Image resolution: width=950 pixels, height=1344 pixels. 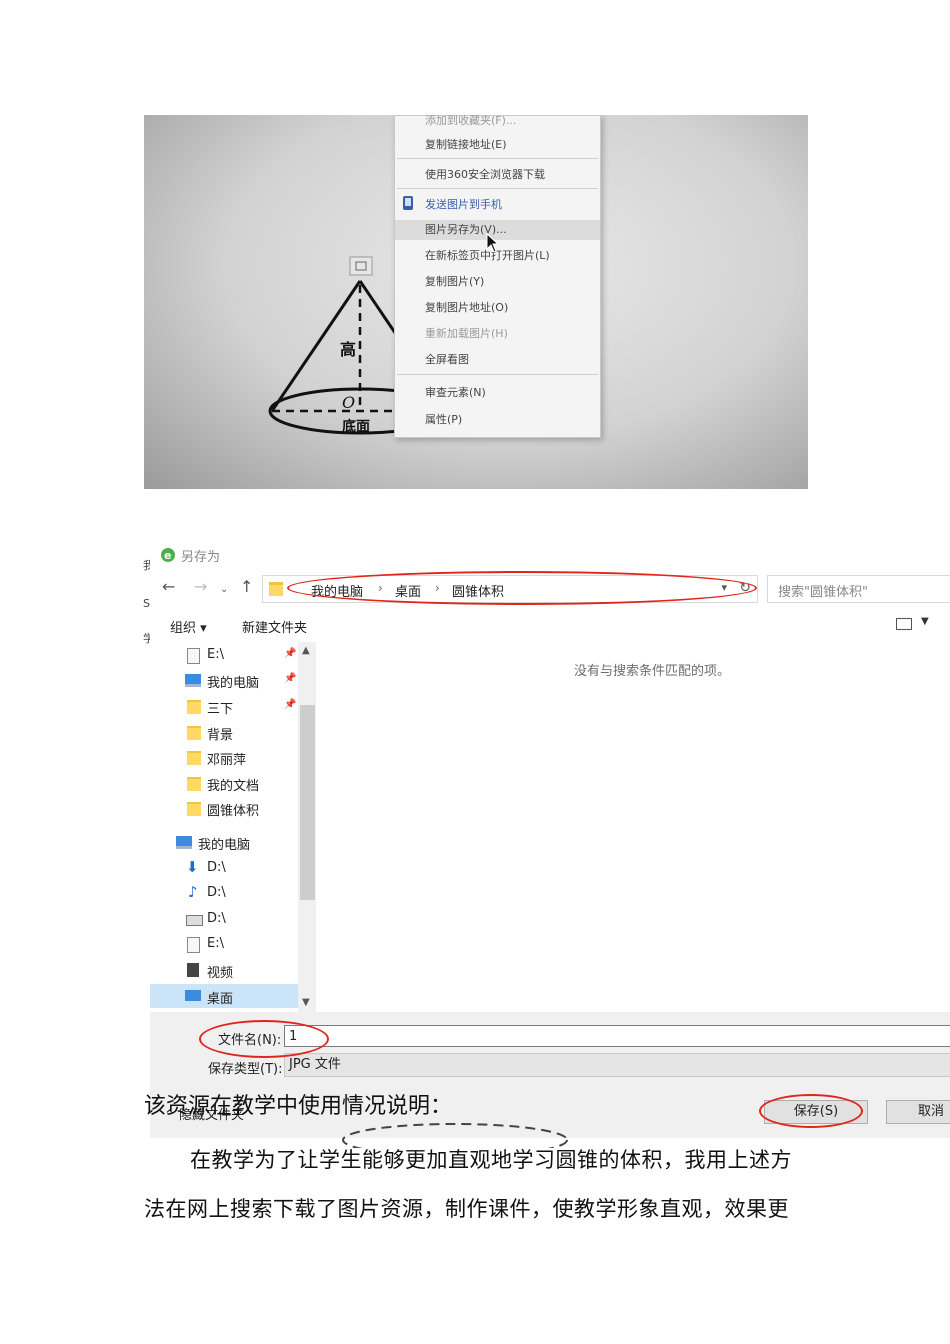 I want to click on document-paragraph-line: 在教学为了让学生能够更加直观地学习圆锥的体积，我用上述方, so click(x=491, y=1160).